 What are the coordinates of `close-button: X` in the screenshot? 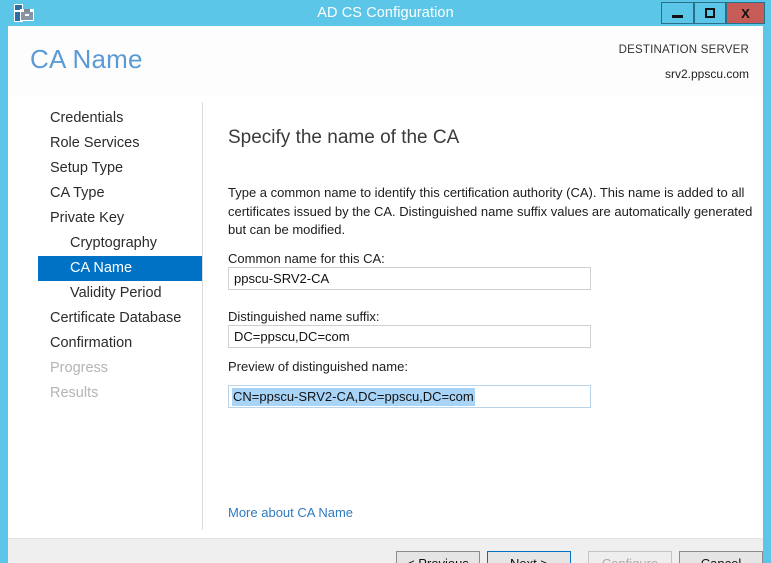 It's located at (745, 13).